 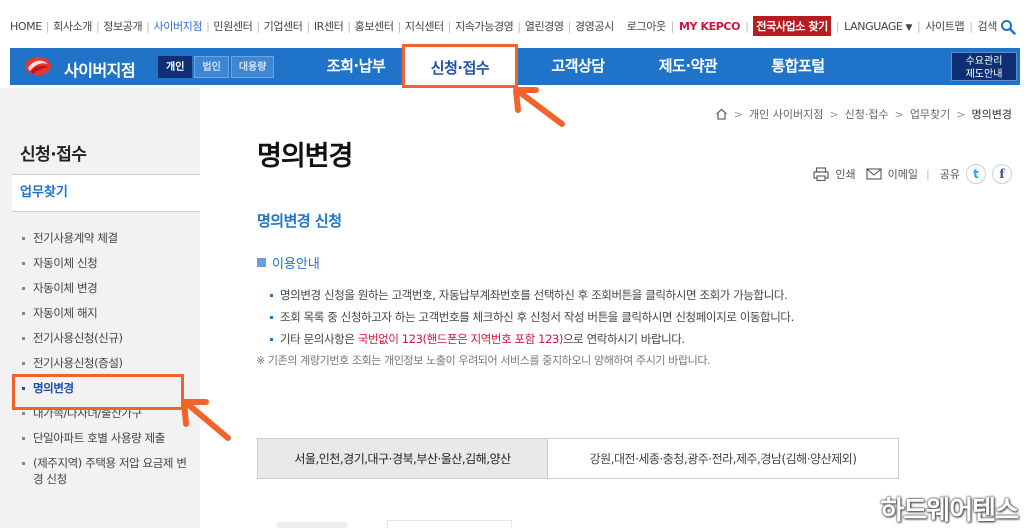 What do you see at coordinates (329, 26) in the screenshot?
I see `link-ir-center: IR센터` at bounding box center [329, 26].